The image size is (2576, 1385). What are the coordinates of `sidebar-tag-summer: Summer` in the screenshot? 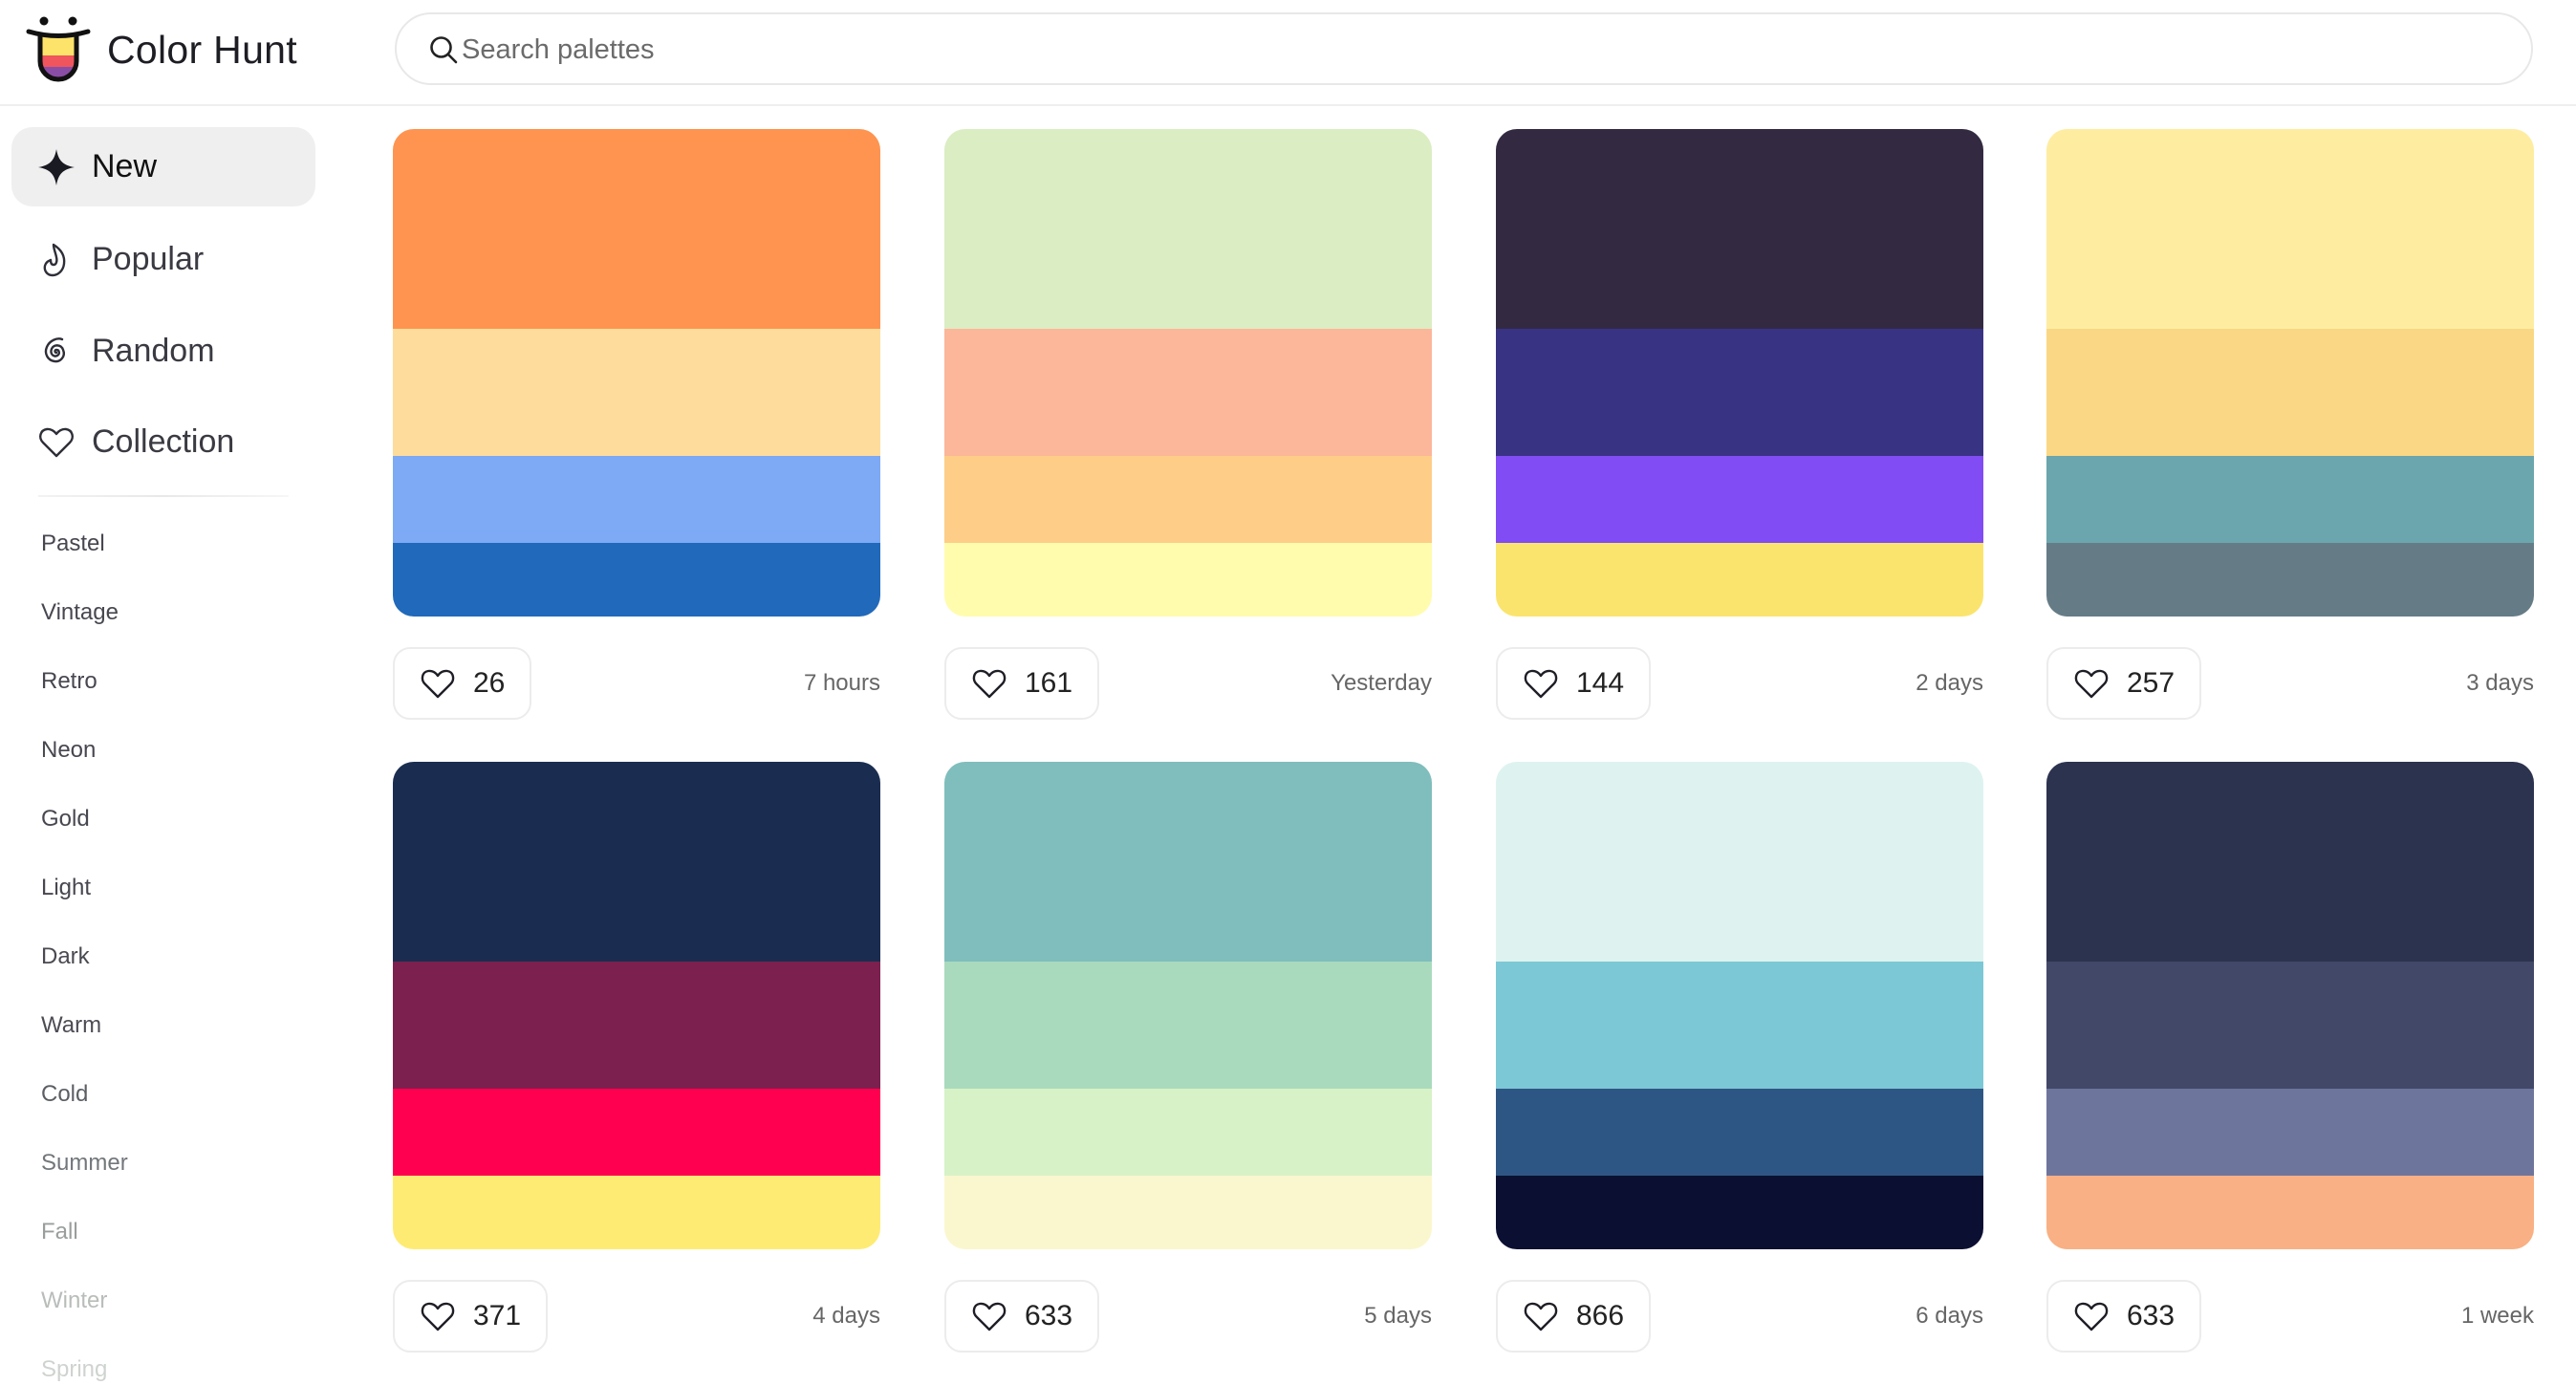 It's located at (84, 1163).